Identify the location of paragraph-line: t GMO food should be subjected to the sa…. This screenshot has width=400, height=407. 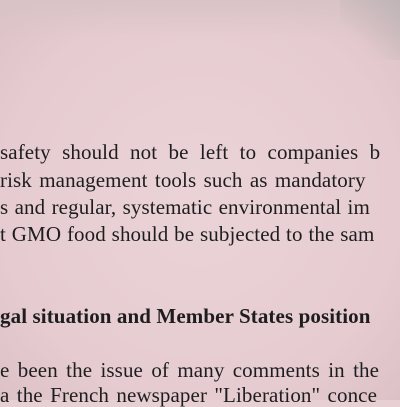
(187, 234).